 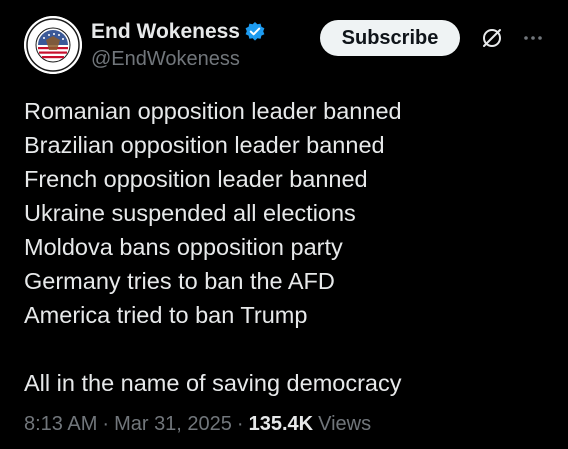 I want to click on tweet-line: America tried to ban Trump, so click(x=166, y=315).